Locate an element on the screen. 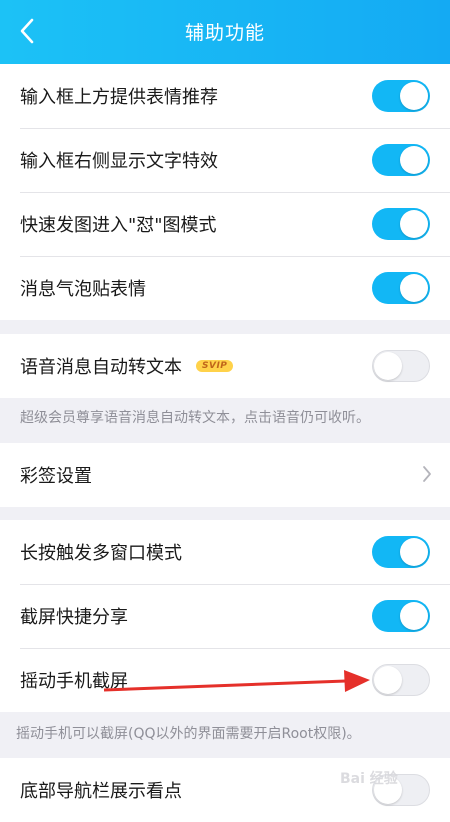  setting-label: 输入框右侧显示文字特效 is located at coordinates (119, 161).